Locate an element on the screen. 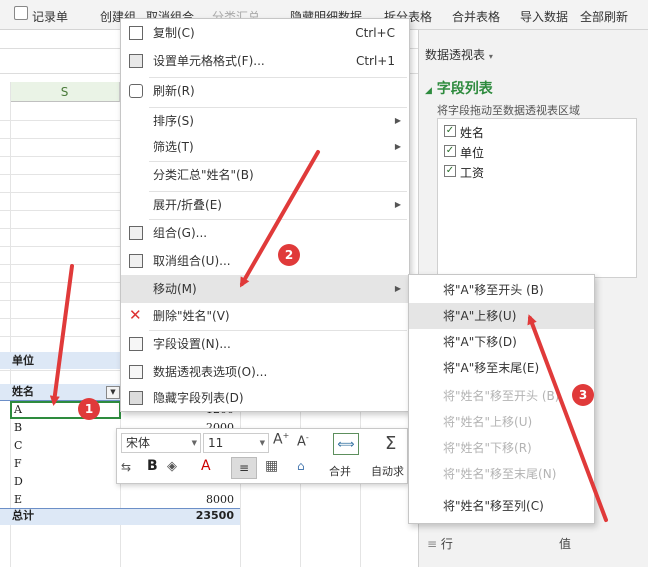  annotation-badge-3: 3 is located at coordinates (583, 395).